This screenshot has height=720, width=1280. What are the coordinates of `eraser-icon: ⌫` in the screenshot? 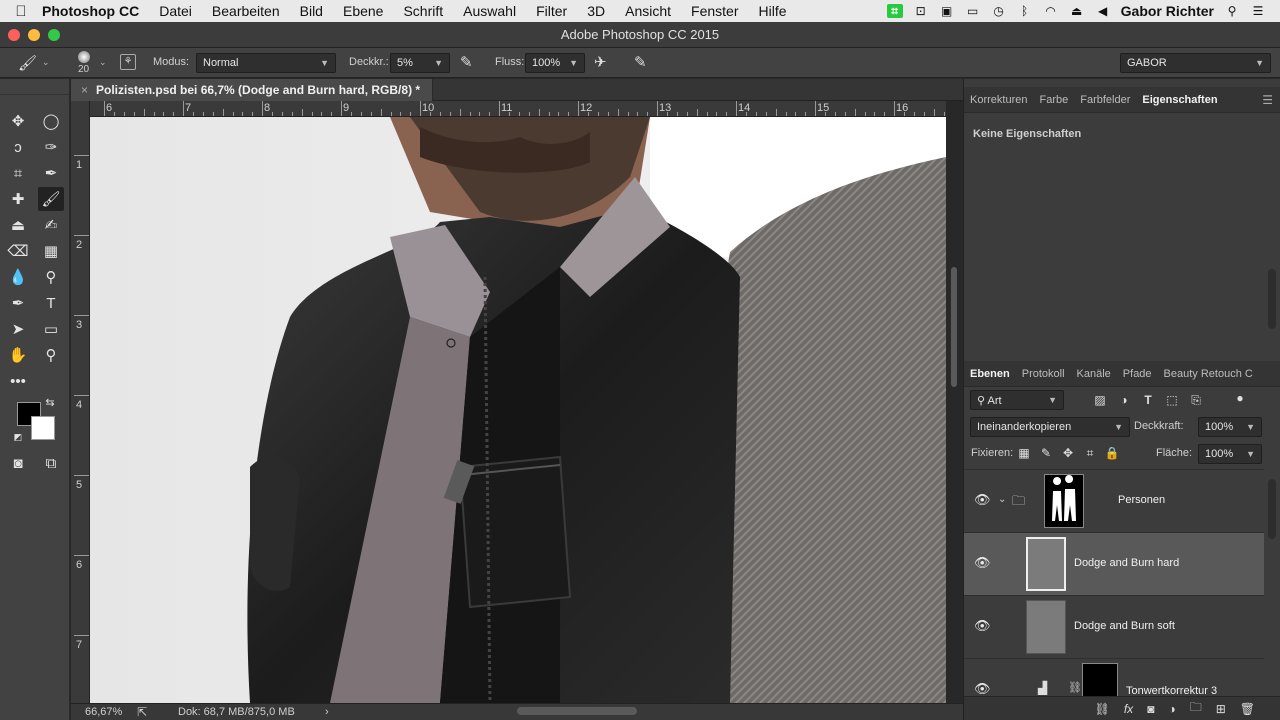 It's located at (18, 251).